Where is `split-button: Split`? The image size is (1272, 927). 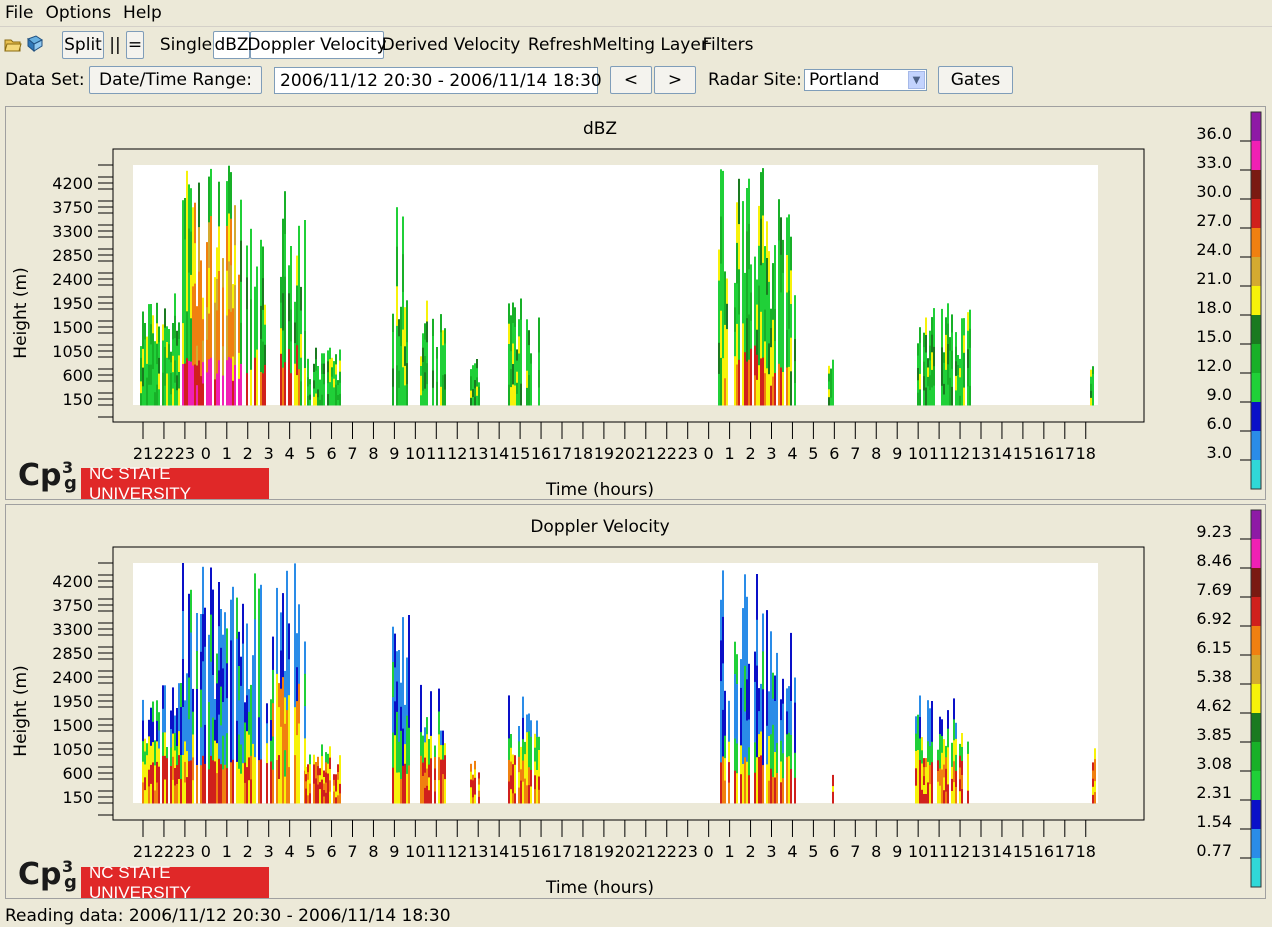
split-button: Split is located at coordinates (83, 45).